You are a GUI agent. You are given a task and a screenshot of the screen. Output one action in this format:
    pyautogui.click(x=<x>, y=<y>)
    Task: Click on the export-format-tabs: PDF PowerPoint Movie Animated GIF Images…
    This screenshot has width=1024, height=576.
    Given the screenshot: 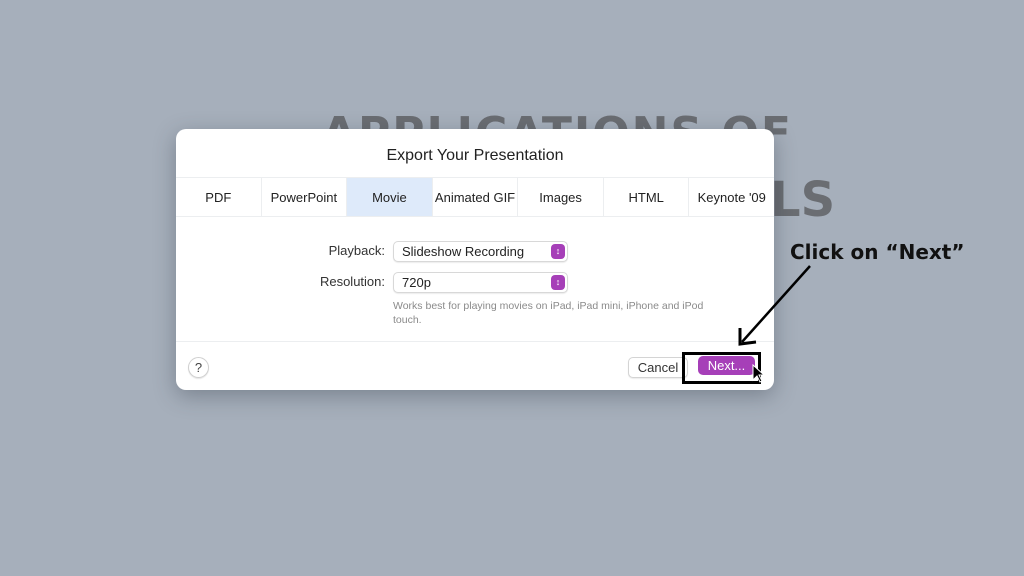 What is the action you would take?
    pyautogui.click(x=475, y=197)
    